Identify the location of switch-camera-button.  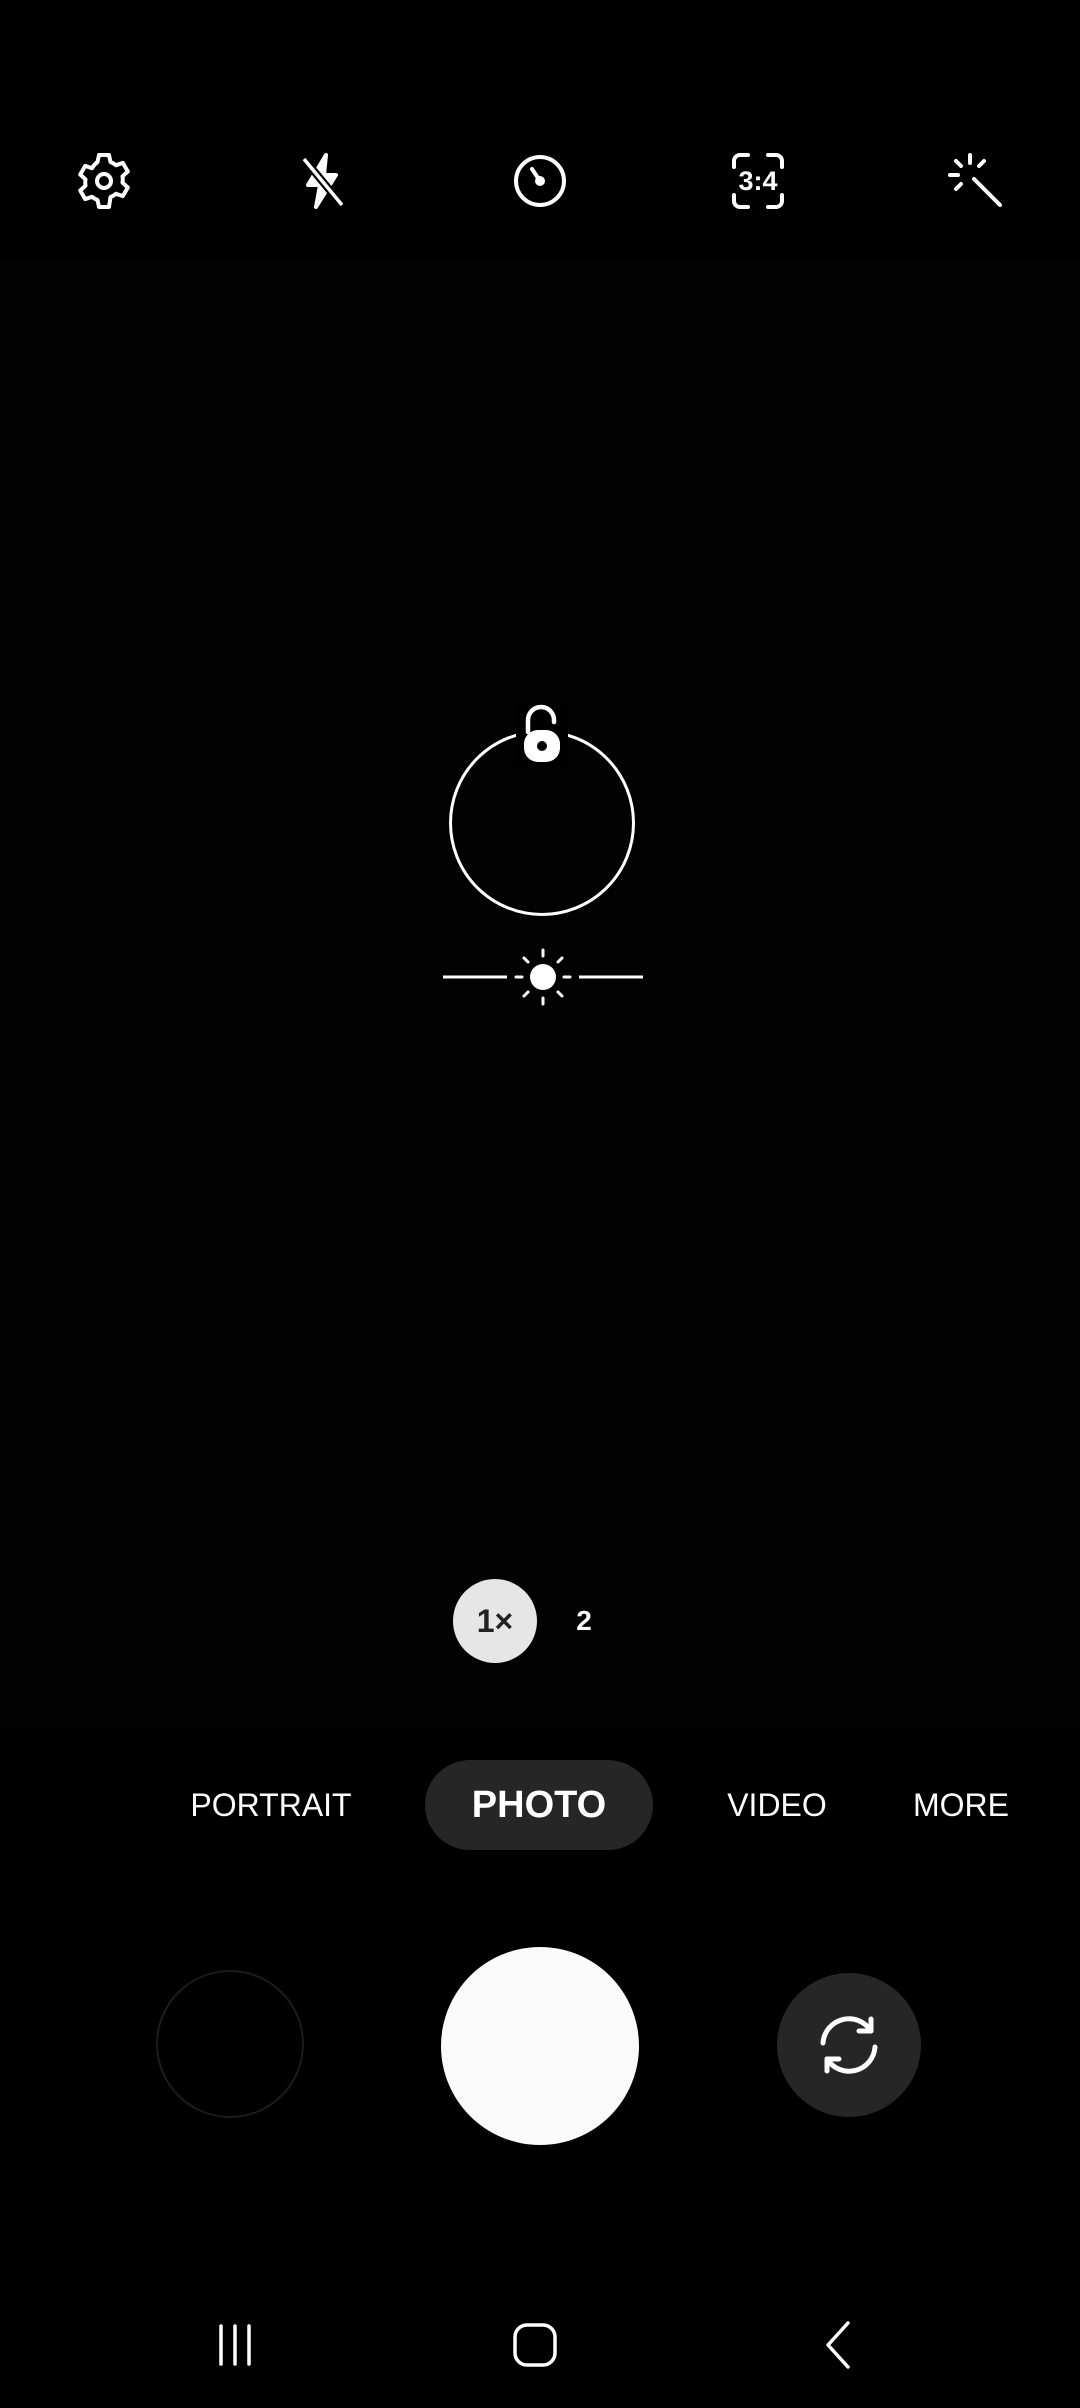
(849, 2045).